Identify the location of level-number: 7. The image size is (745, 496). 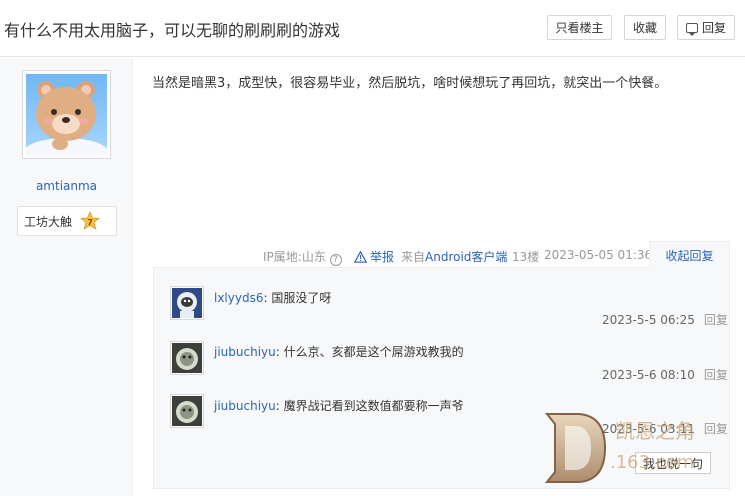
(90, 222).